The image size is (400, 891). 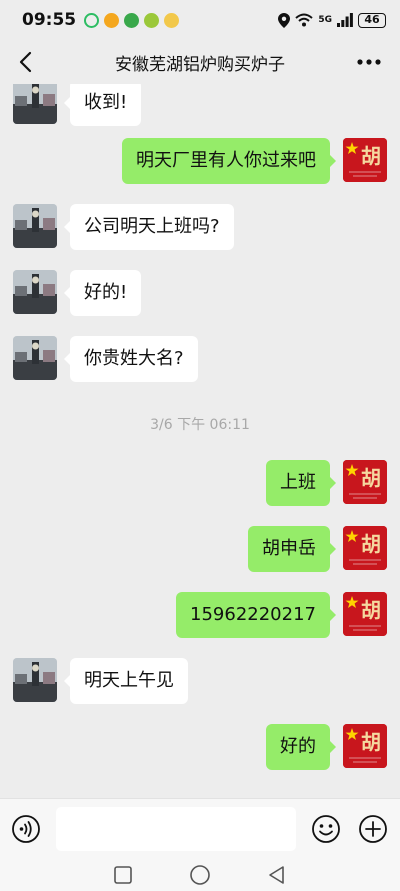 I want to click on message-timestamp: 3/6 下午 06:11, so click(x=200, y=425).